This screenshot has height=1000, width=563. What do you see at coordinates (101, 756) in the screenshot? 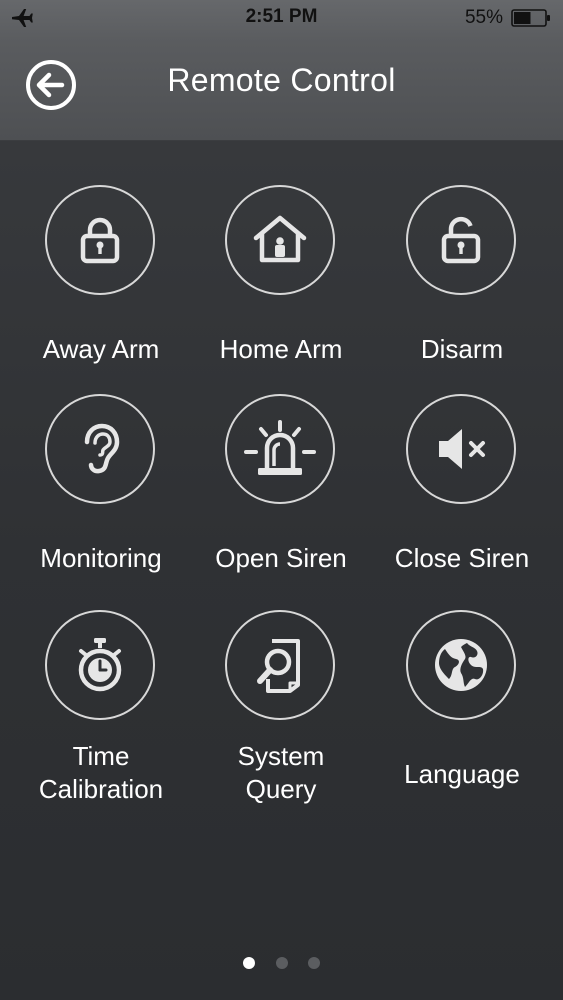
I see `time-calibration-label-line1: Time` at bounding box center [101, 756].